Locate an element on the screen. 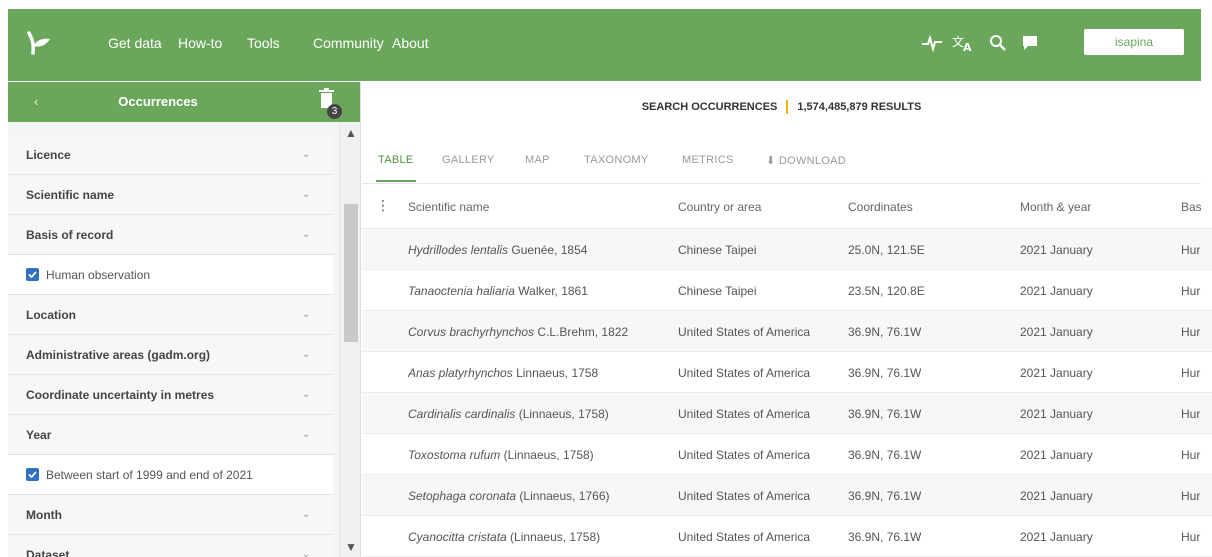  svg-text: A is located at coordinates (967, 47).